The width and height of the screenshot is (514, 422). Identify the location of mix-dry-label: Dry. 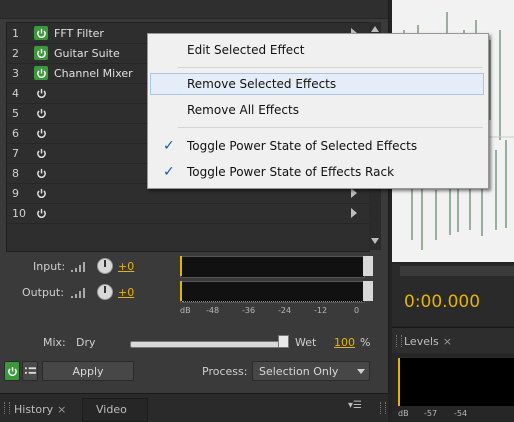
(86, 342).